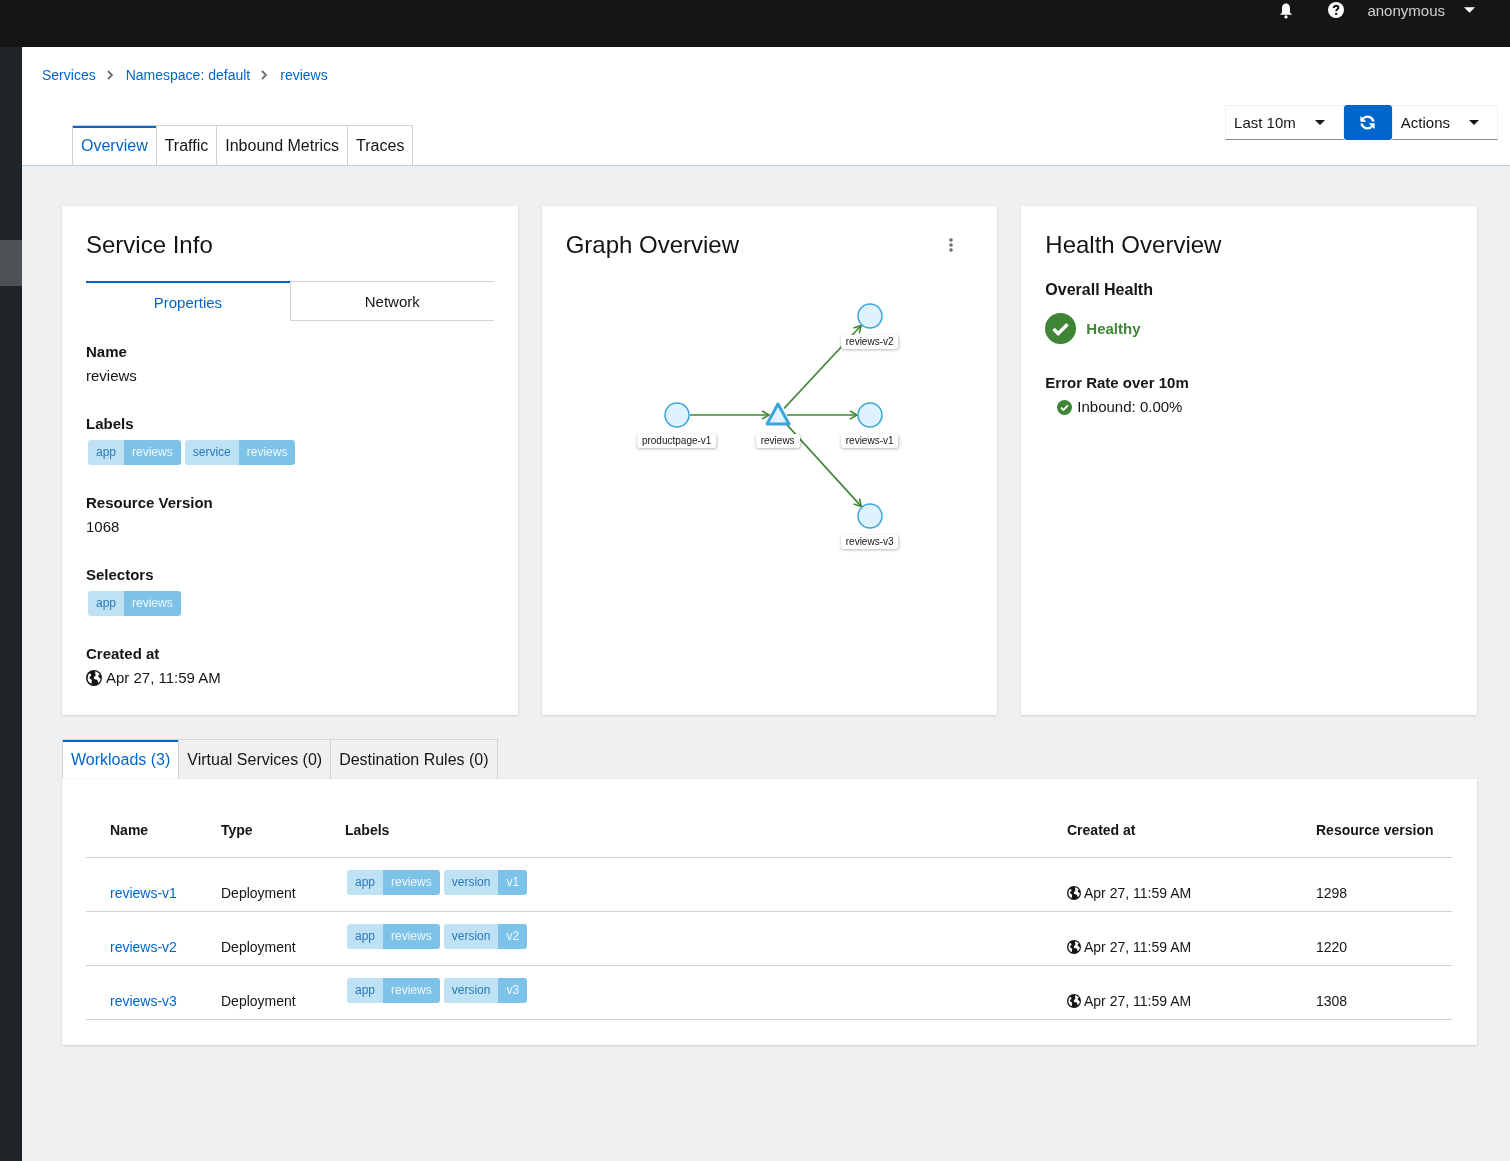  What do you see at coordinates (513, 882) in the screenshot?
I see `label-value: v1` at bounding box center [513, 882].